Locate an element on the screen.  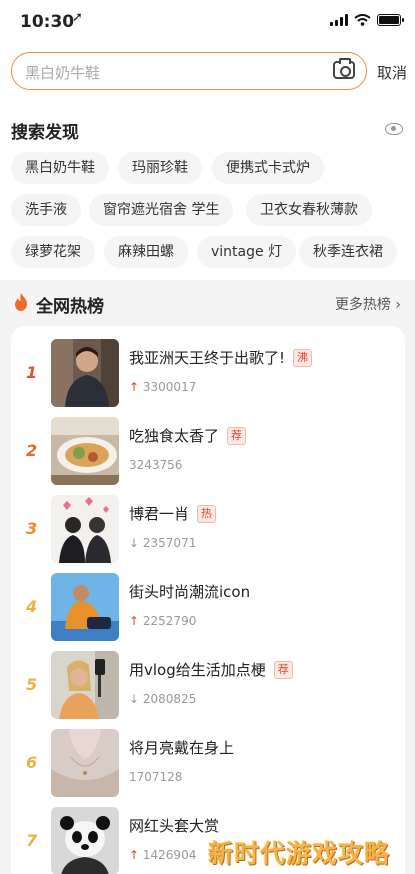
heat-value: ↑ 1426904 is located at coordinates (162, 855).